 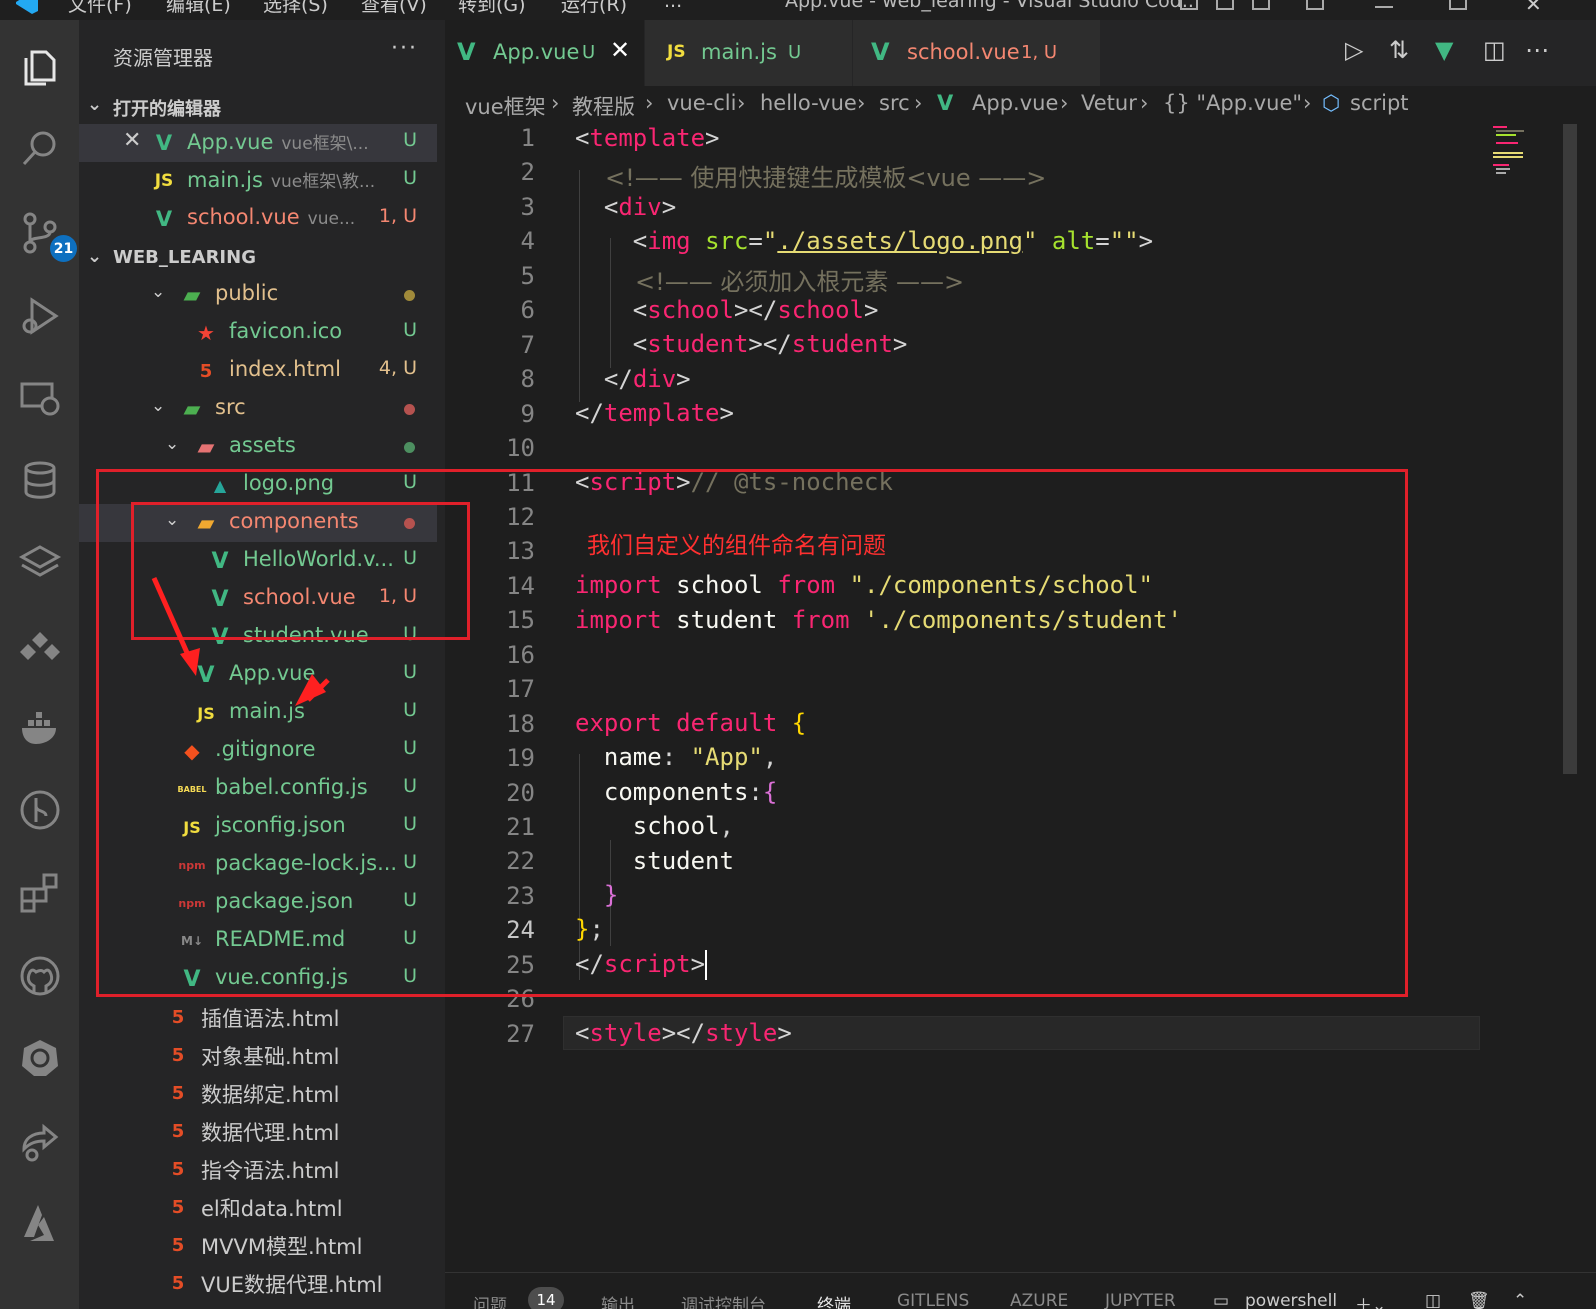 I want to click on live-share-icon, so click(x=40, y=1141).